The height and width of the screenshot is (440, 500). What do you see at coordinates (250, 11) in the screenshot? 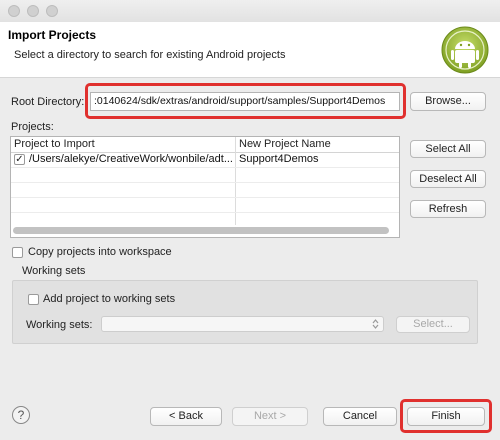
I see `title-bar` at bounding box center [250, 11].